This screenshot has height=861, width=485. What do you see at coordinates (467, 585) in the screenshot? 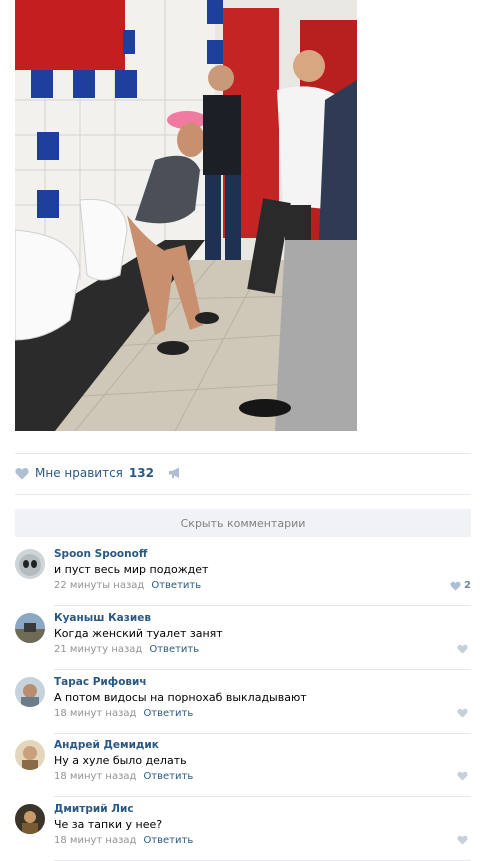
I see `comment-like-count: 2` at bounding box center [467, 585].